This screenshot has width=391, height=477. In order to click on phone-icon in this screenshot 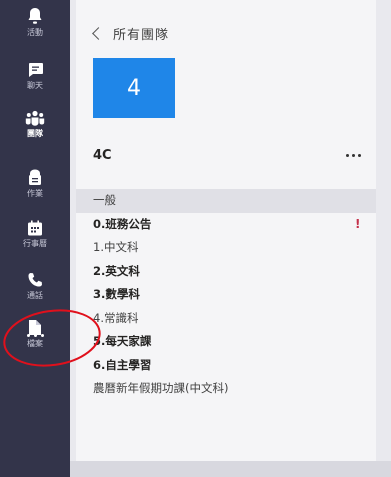, I will do `click(35, 280)`.